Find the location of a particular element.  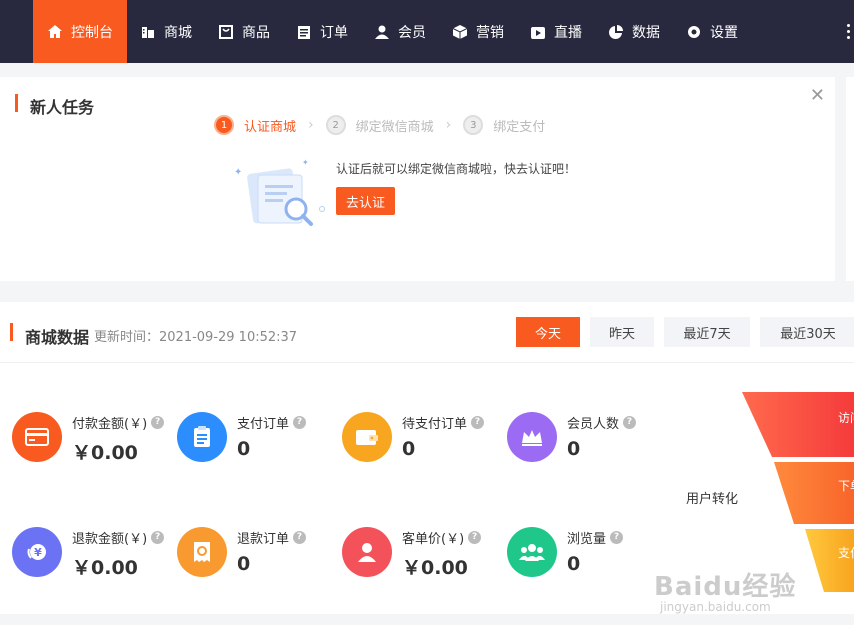

go-verify-button: 去认证 is located at coordinates (365, 201).